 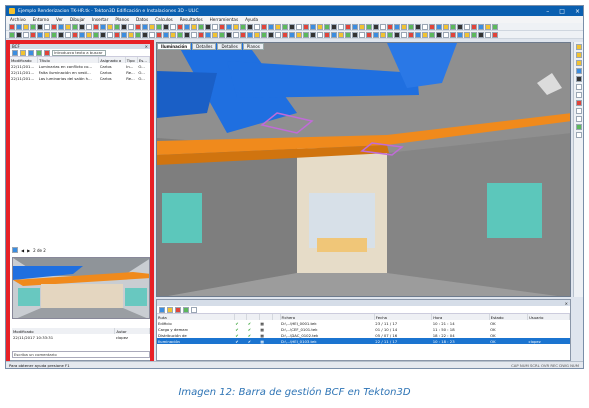 What do you see at coordinates (47, 52) in the screenshot?
I see `delete-icon` at bounding box center [47, 52].